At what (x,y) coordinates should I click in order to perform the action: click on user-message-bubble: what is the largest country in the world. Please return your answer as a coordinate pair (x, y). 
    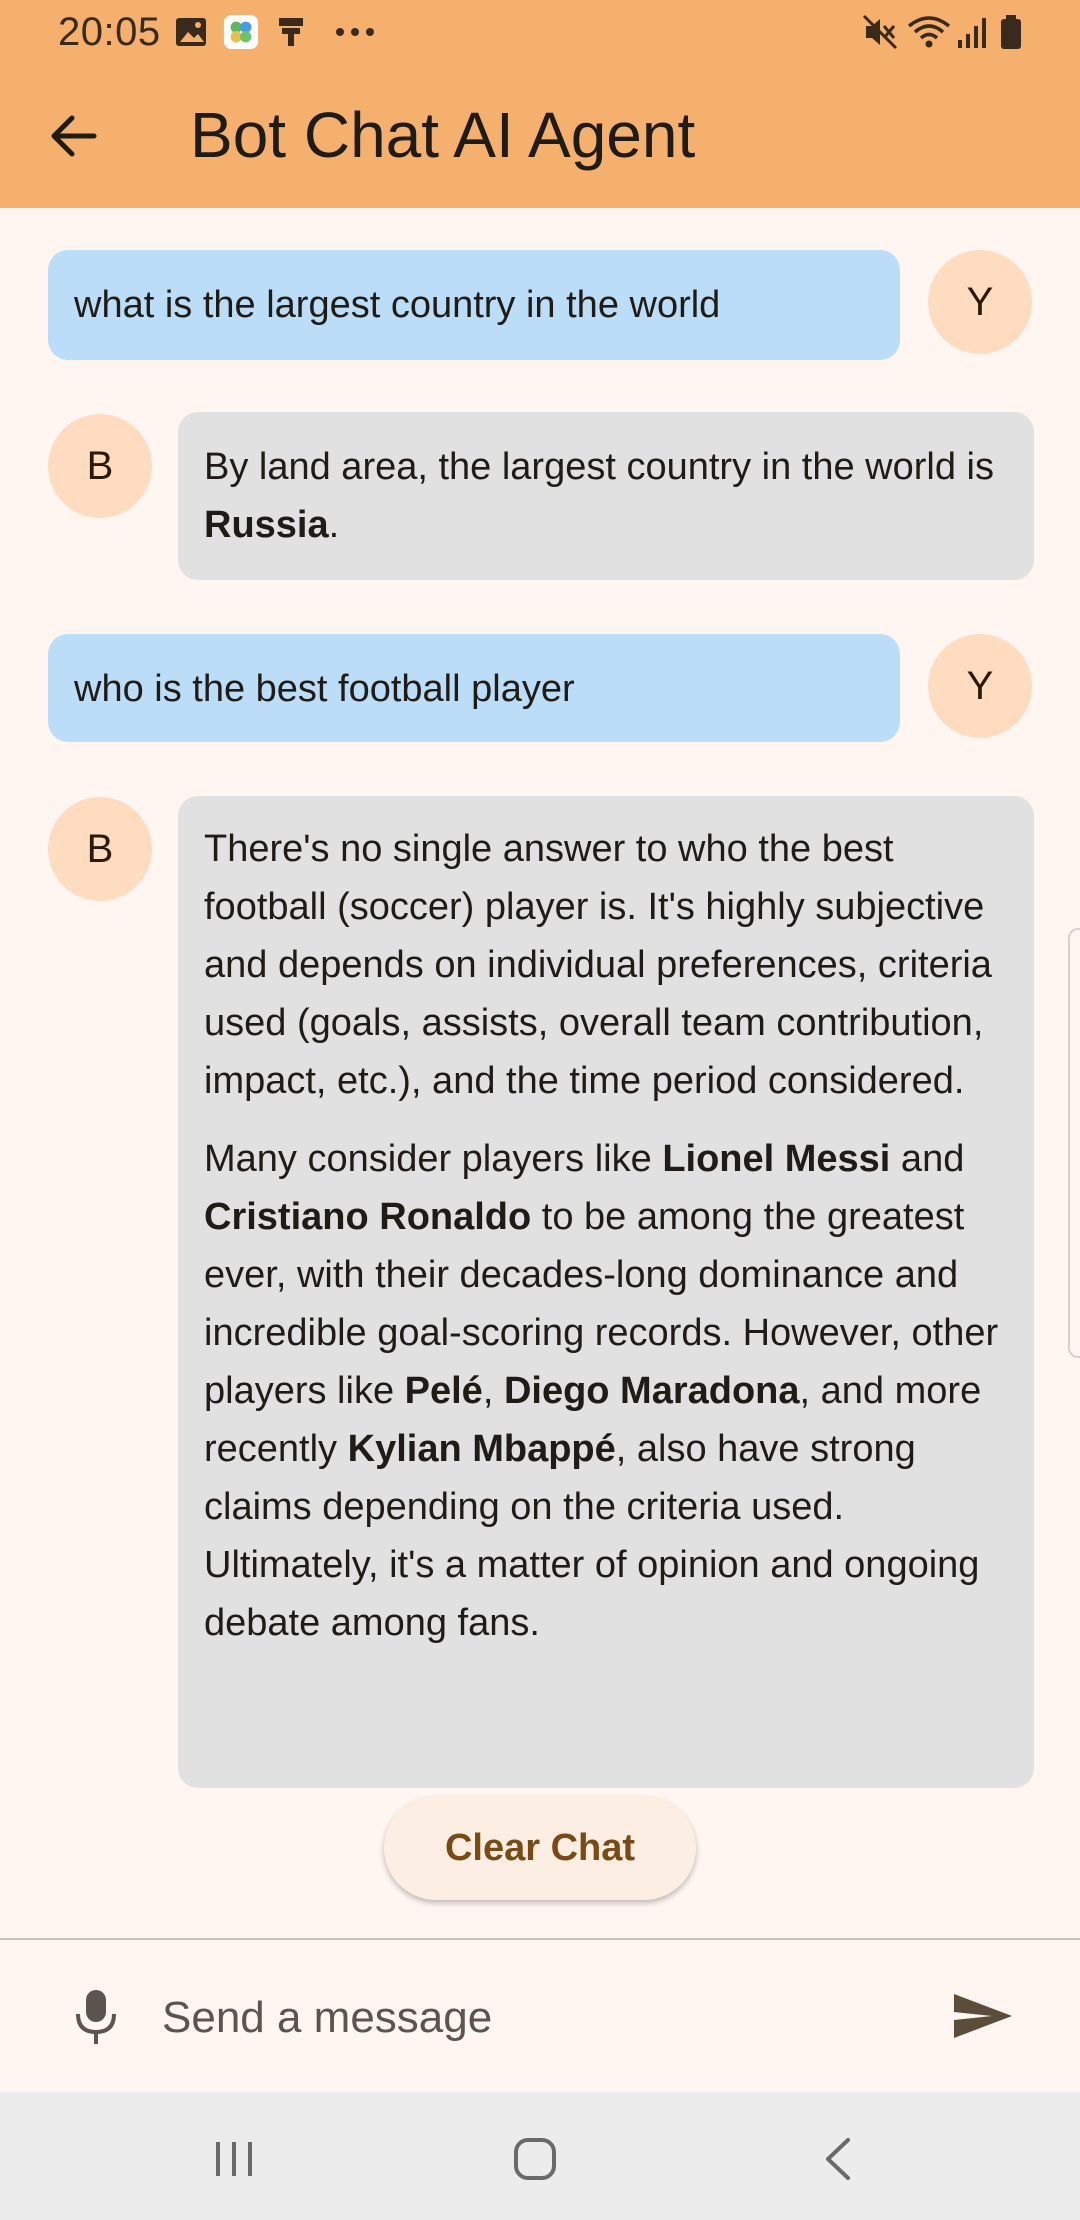
    Looking at the image, I should click on (474, 305).